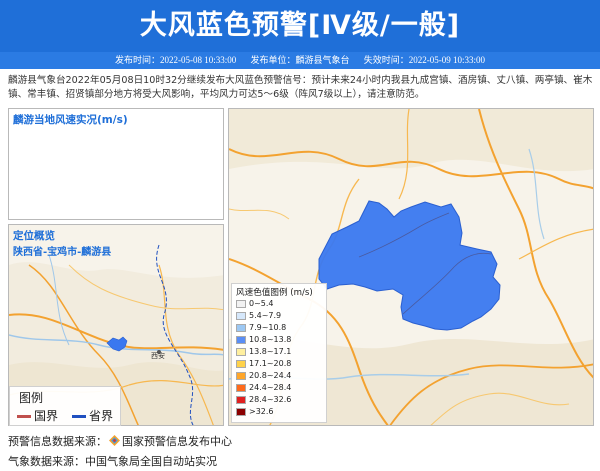 This screenshot has height=471, width=600. I want to click on wind-legend-item: 24.4~28.4, so click(263, 387).